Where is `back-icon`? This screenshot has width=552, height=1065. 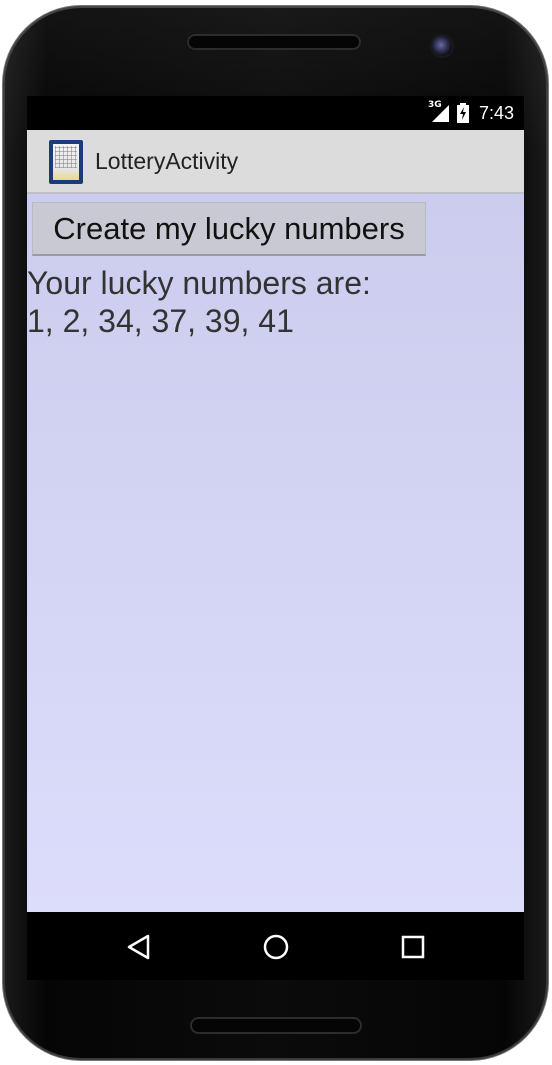 back-icon is located at coordinates (139, 947).